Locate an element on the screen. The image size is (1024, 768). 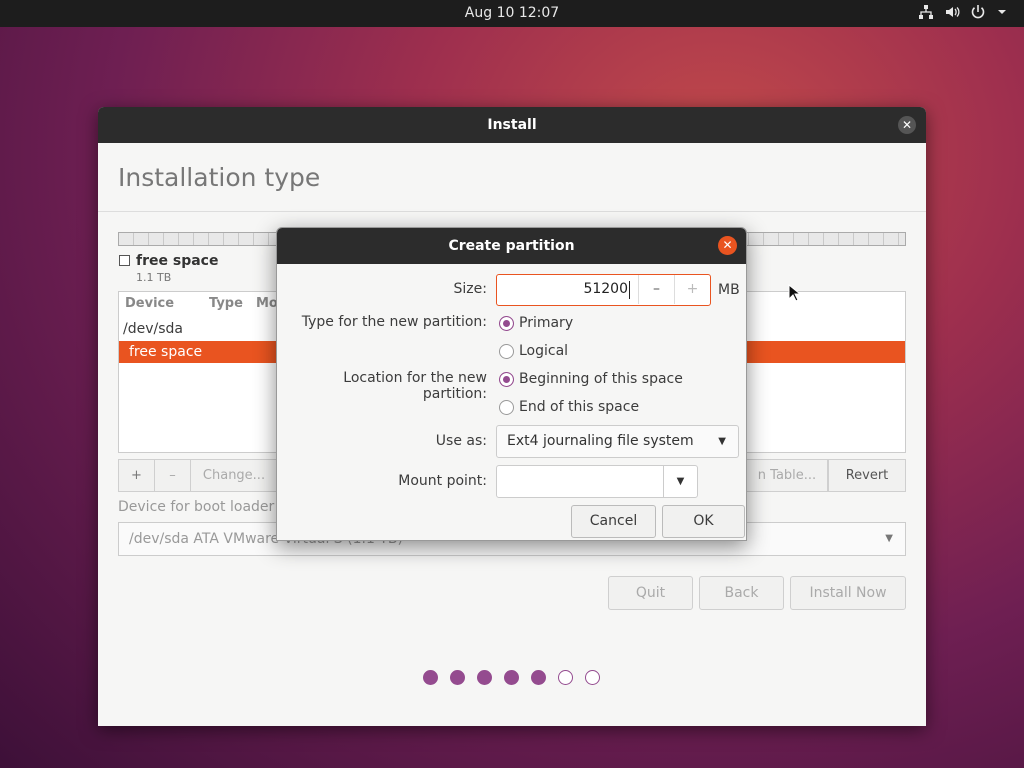
page-title: Installation type is located at coordinates (219, 177).